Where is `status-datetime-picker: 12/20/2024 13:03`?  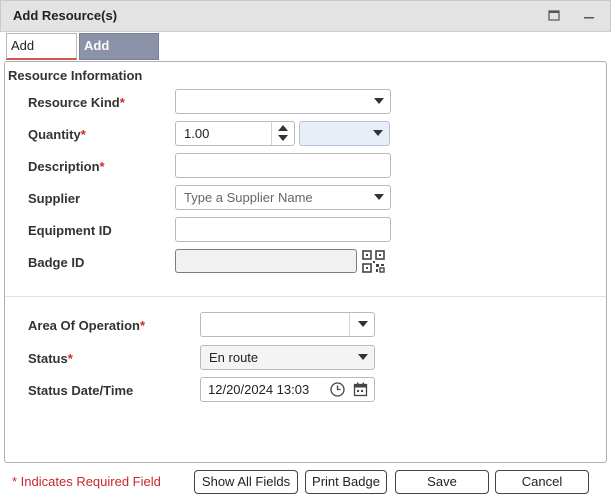
status-datetime-picker: 12/20/2024 13:03 is located at coordinates (287, 389).